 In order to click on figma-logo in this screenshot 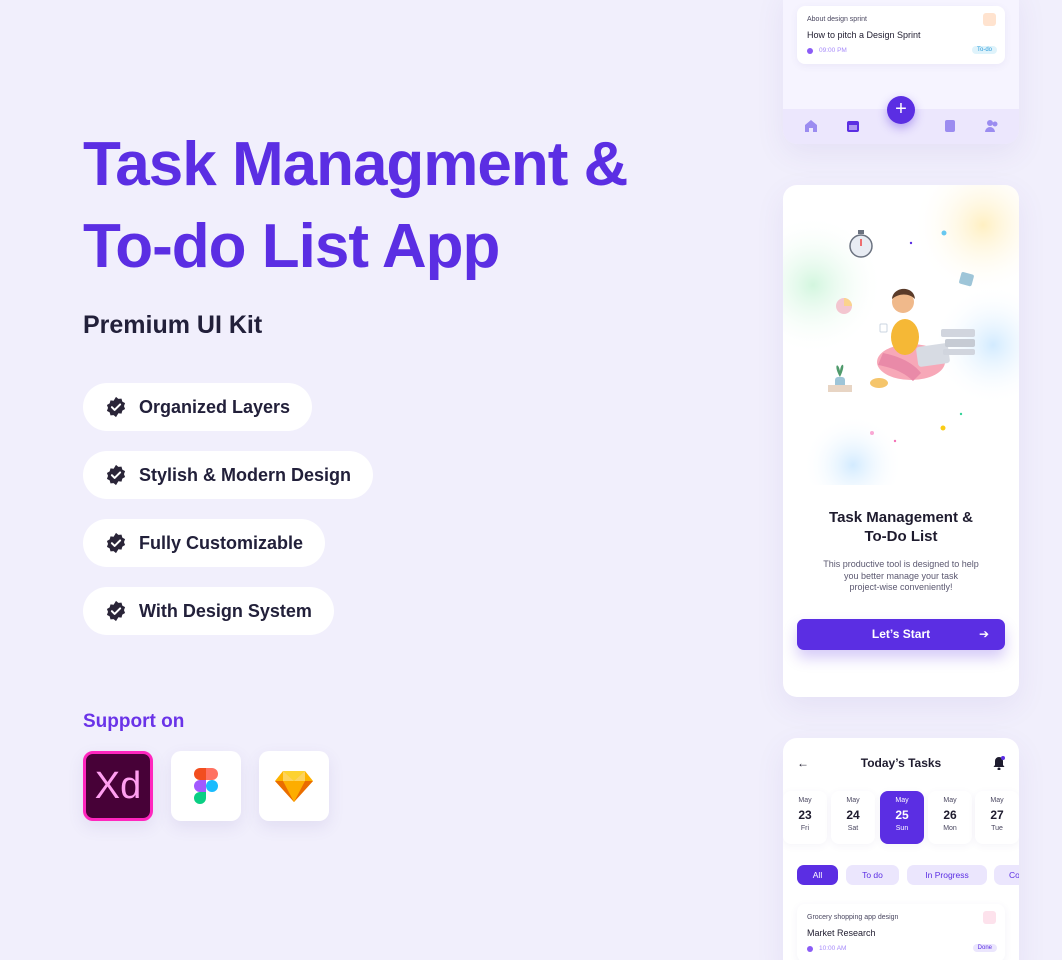, I will do `click(206, 786)`.